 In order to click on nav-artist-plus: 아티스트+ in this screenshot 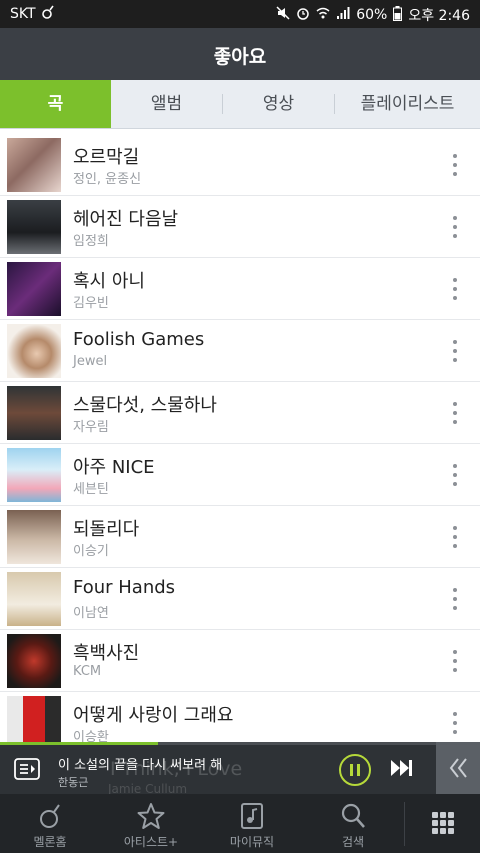, I will do `click(151, 823)`.